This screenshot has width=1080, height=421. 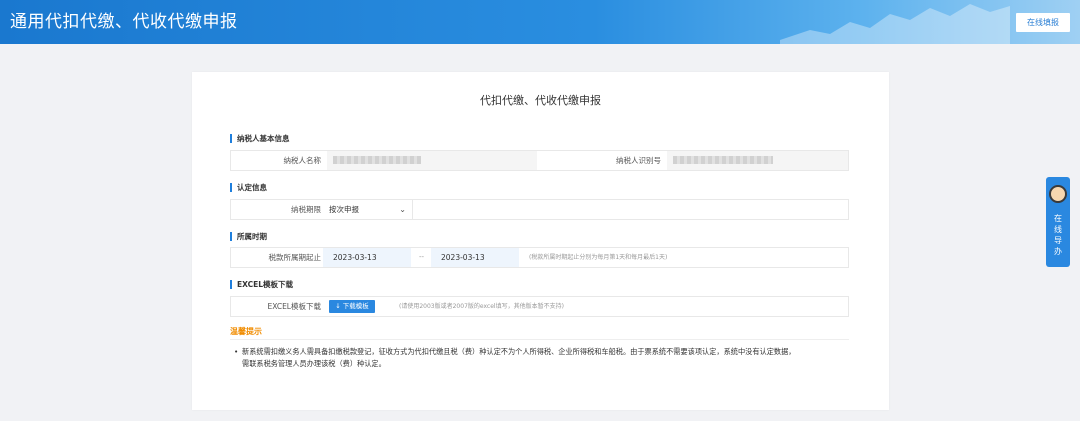 I want to click on taxpayer-id-value, so click(x=757, y=160).